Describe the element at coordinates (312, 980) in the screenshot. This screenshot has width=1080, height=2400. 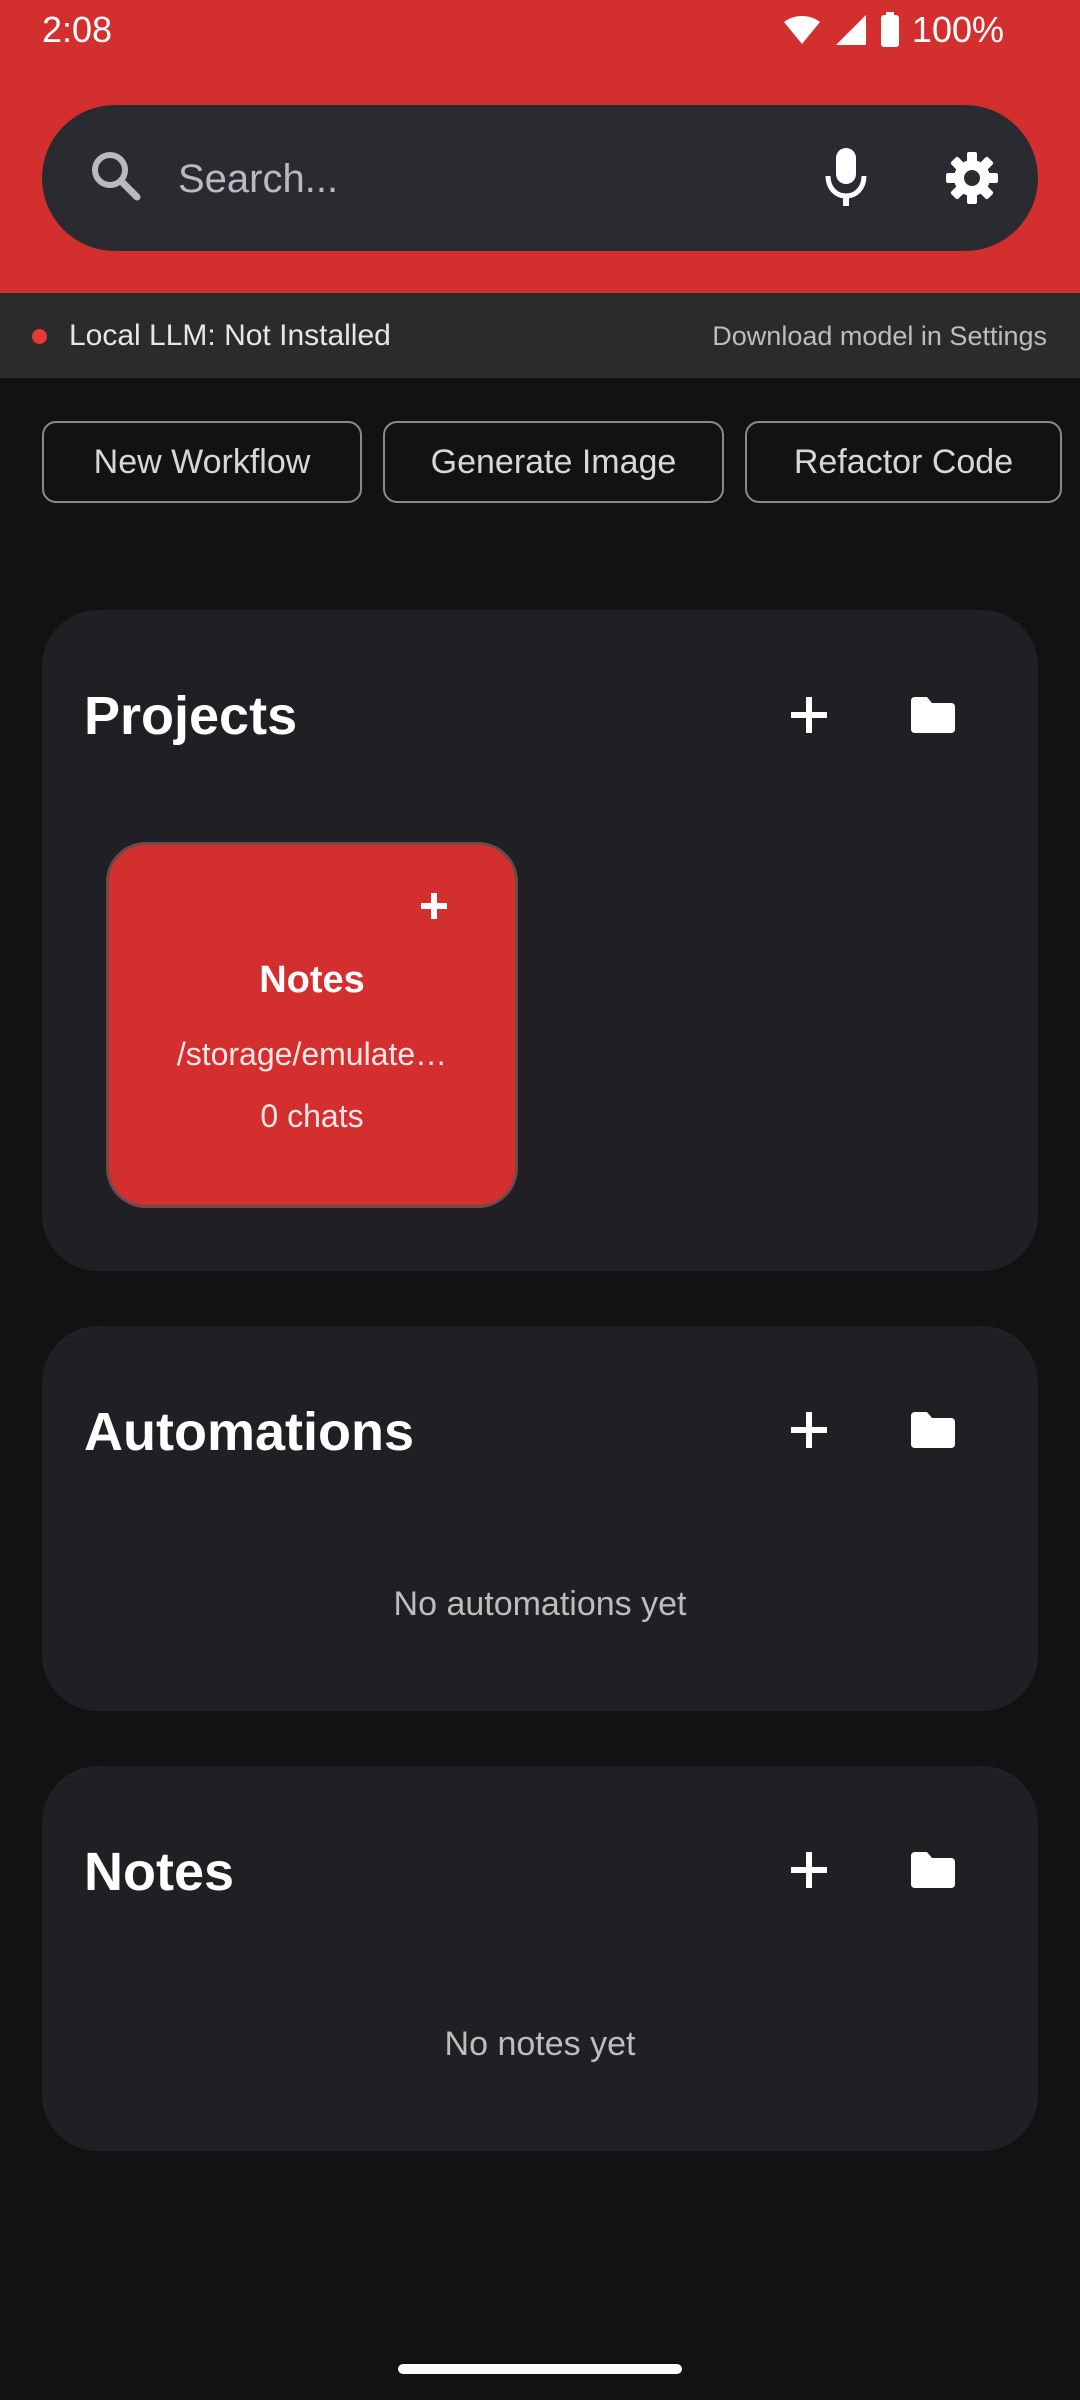
I see `project-name: Notes` at that location.